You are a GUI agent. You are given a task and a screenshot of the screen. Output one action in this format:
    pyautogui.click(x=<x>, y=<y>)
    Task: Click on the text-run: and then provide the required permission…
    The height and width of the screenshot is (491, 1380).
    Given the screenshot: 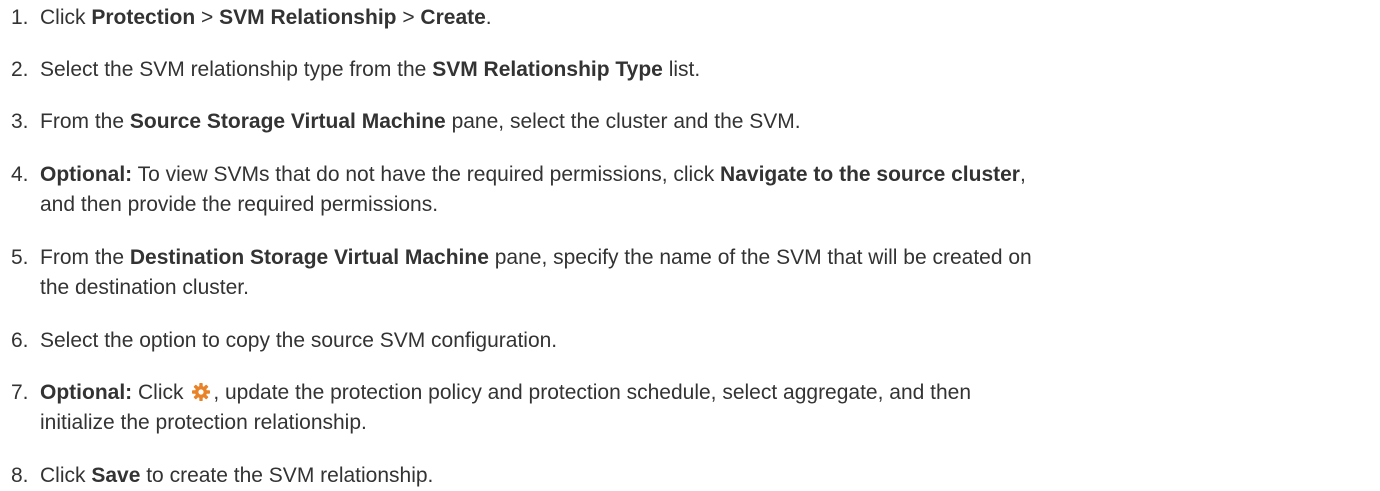 What is the action you would take?
    pyautogui.click(x=239, y=204)
    